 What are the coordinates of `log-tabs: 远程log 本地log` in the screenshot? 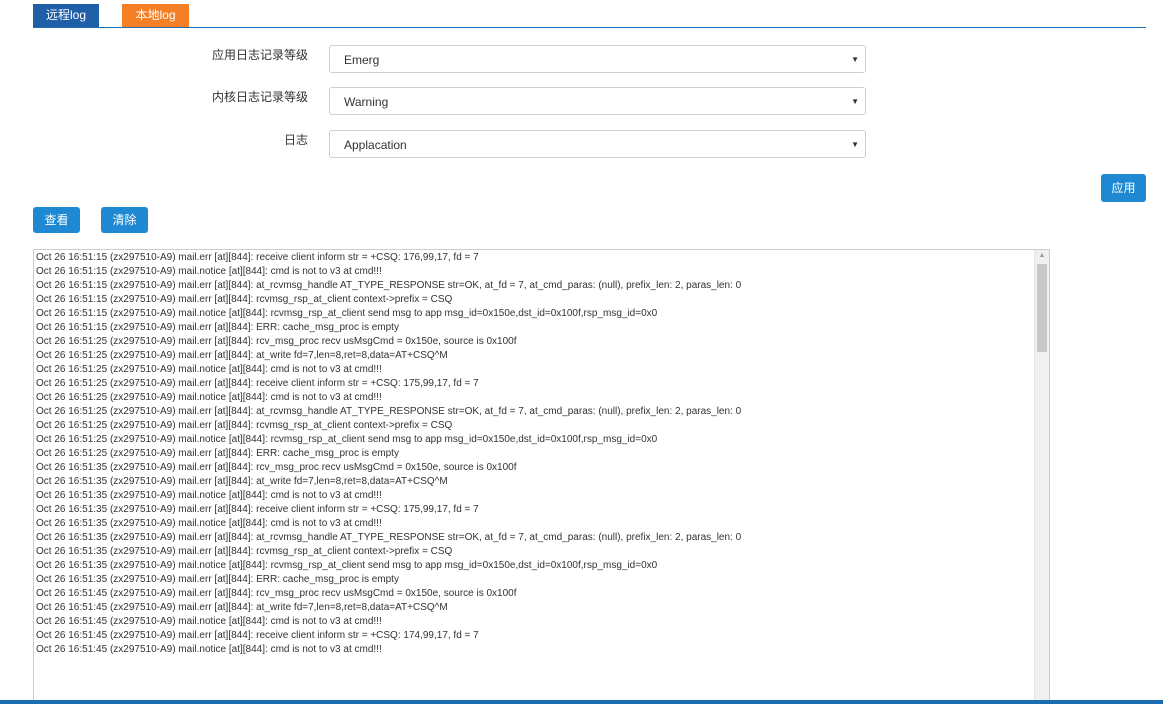 It's located at (589, 16).